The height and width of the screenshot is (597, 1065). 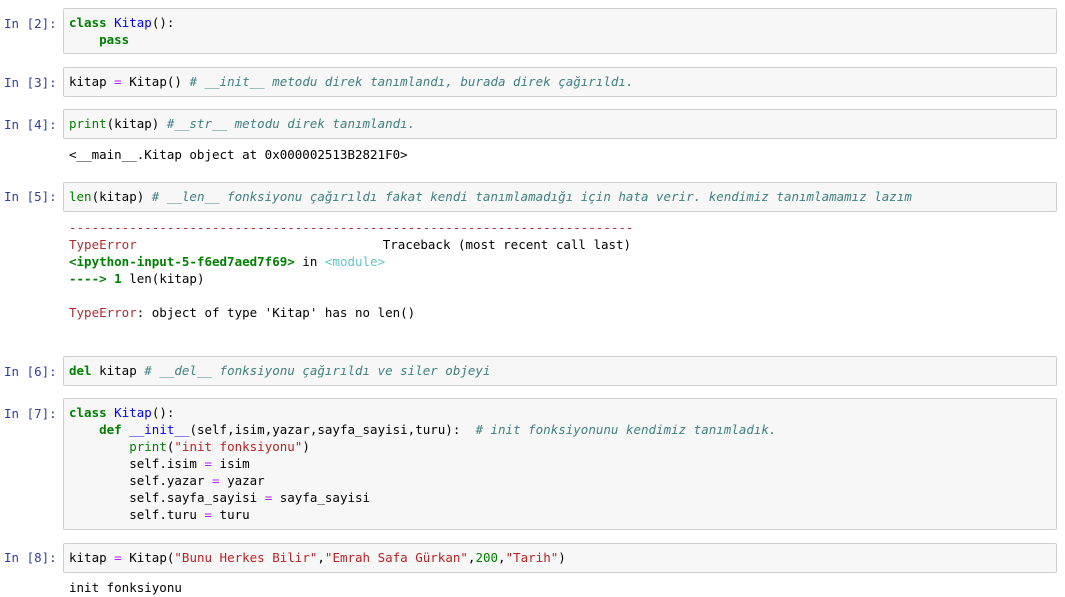 I want to click on arrow: ----> 1, so click(x=99, y=278).